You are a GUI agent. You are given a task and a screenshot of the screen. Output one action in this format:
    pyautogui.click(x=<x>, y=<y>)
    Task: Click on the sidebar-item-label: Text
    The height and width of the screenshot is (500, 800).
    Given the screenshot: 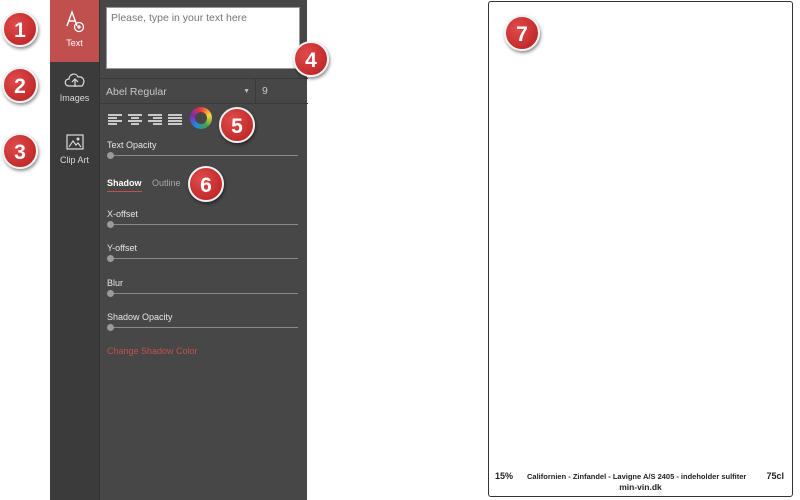 What is the action you would take?
    pyautogui.click(x=74, y=43)
    